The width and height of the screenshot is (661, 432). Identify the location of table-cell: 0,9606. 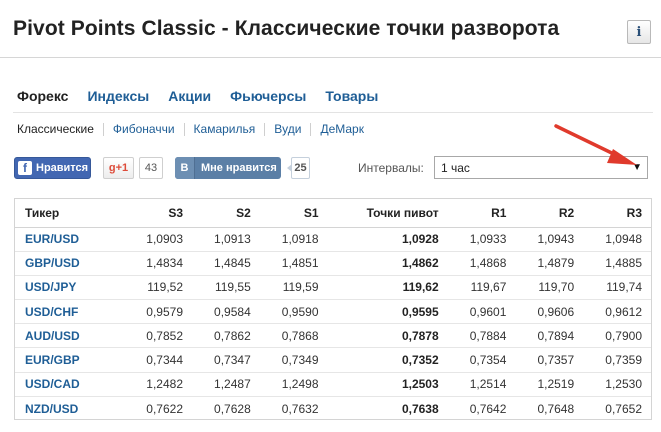
(549, 312).